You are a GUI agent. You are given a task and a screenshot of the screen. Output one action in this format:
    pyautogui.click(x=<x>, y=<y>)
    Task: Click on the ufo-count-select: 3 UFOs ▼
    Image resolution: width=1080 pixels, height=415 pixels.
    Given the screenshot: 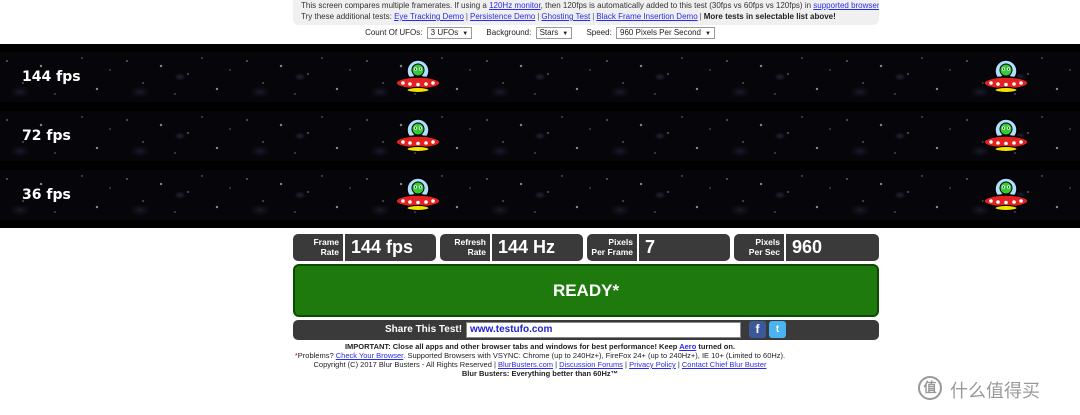 What is the action you would take?
    pyautogui.click(x=449, y=33)
    